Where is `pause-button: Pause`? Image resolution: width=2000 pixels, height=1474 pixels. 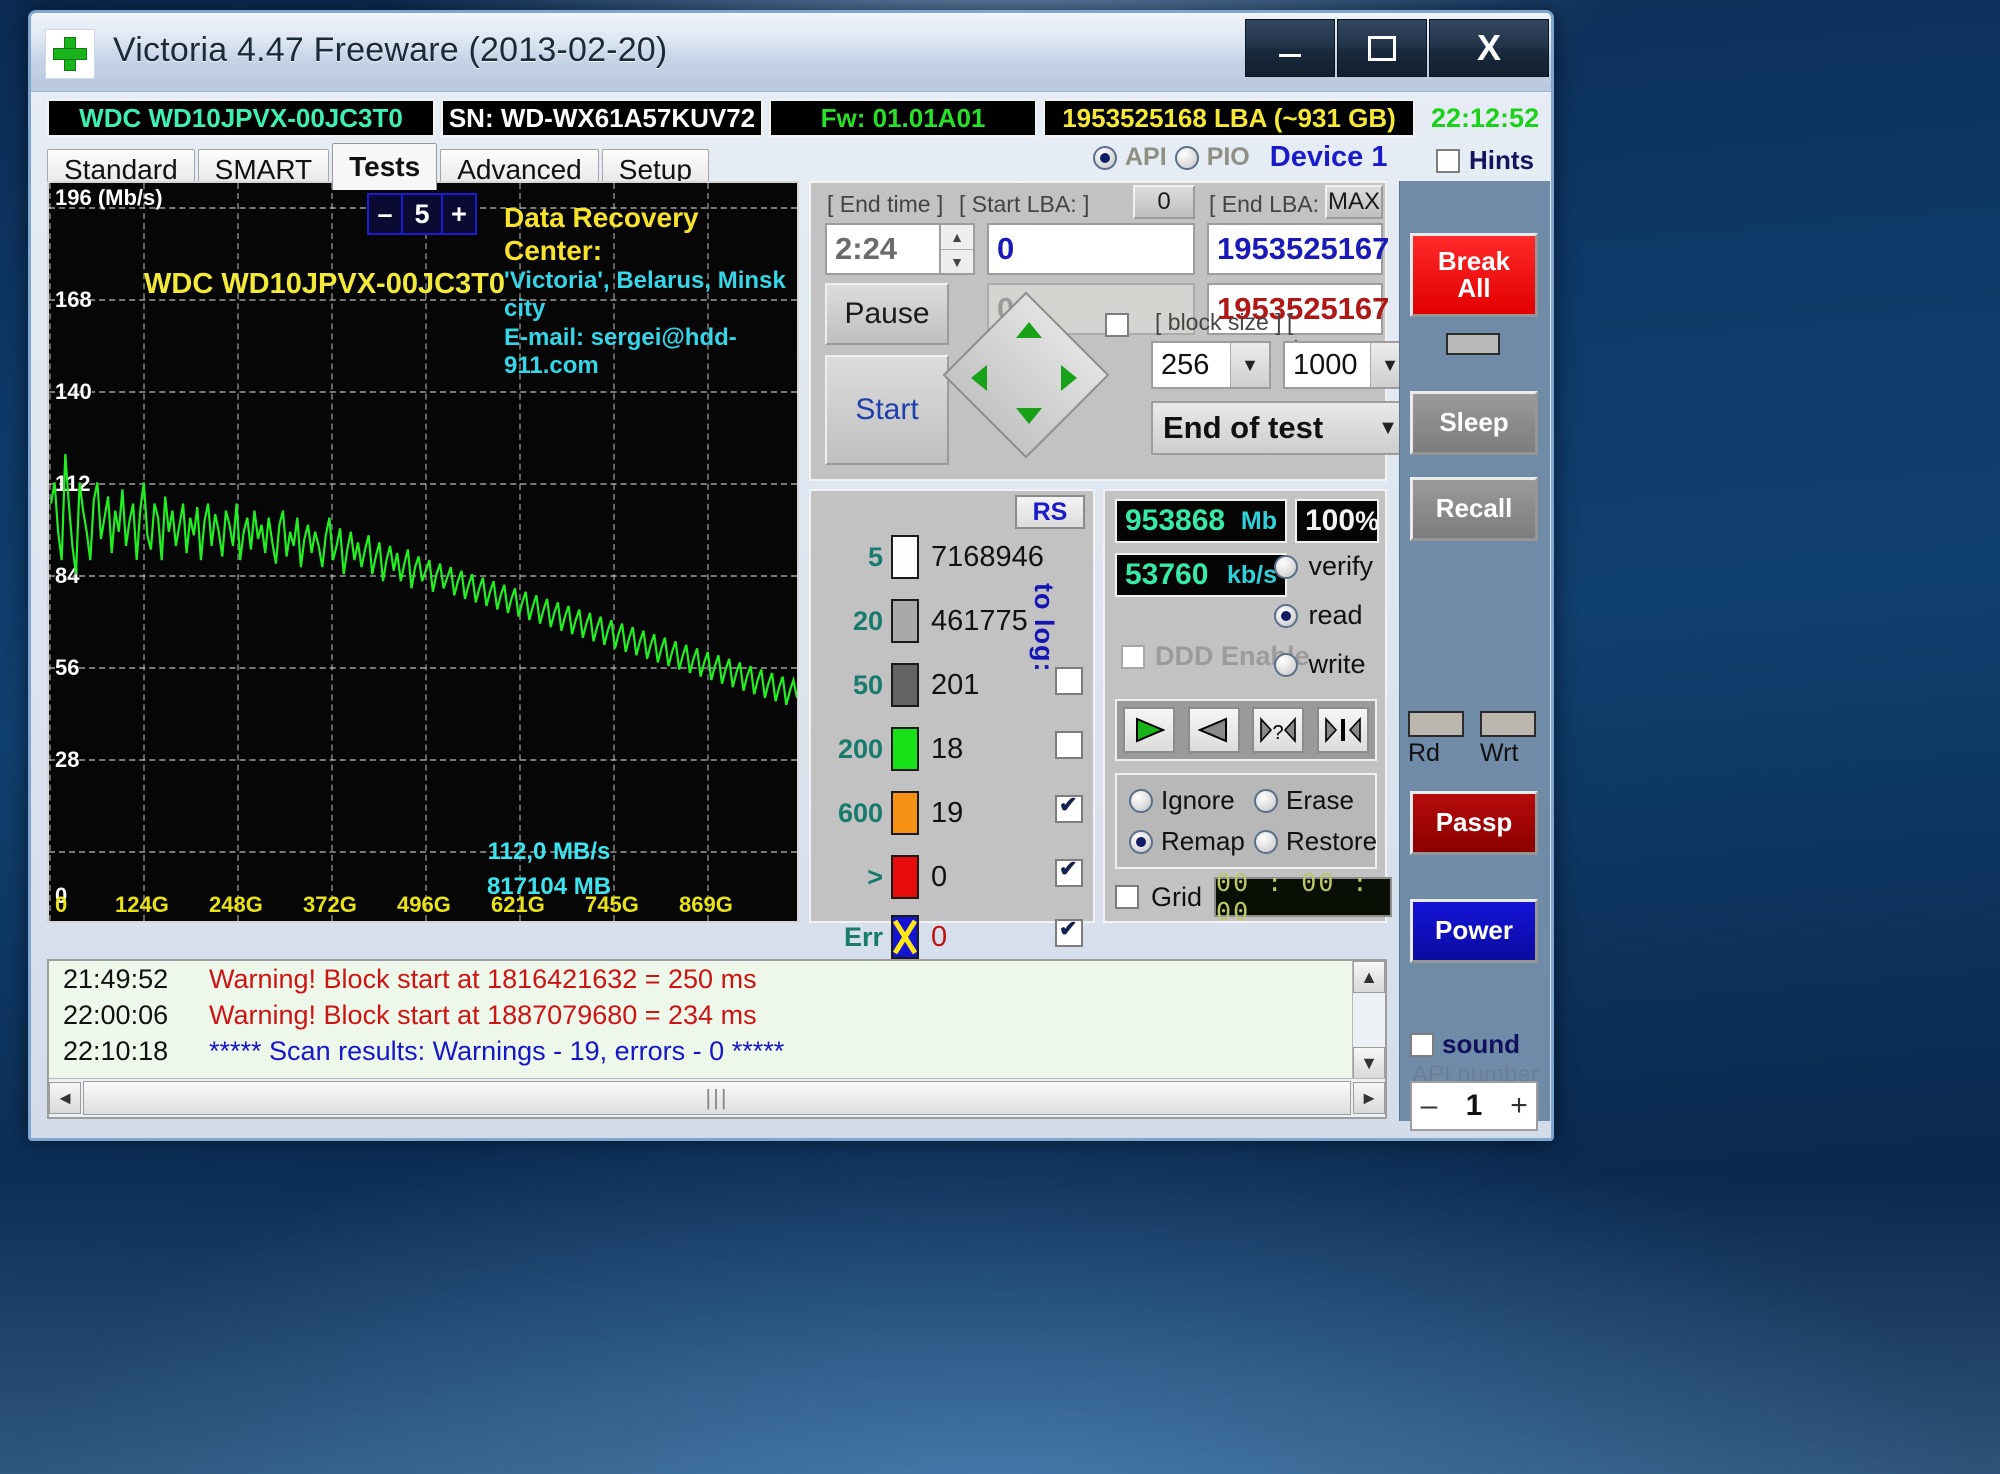
pause-button: Pause is located at coordinates (887, 314).